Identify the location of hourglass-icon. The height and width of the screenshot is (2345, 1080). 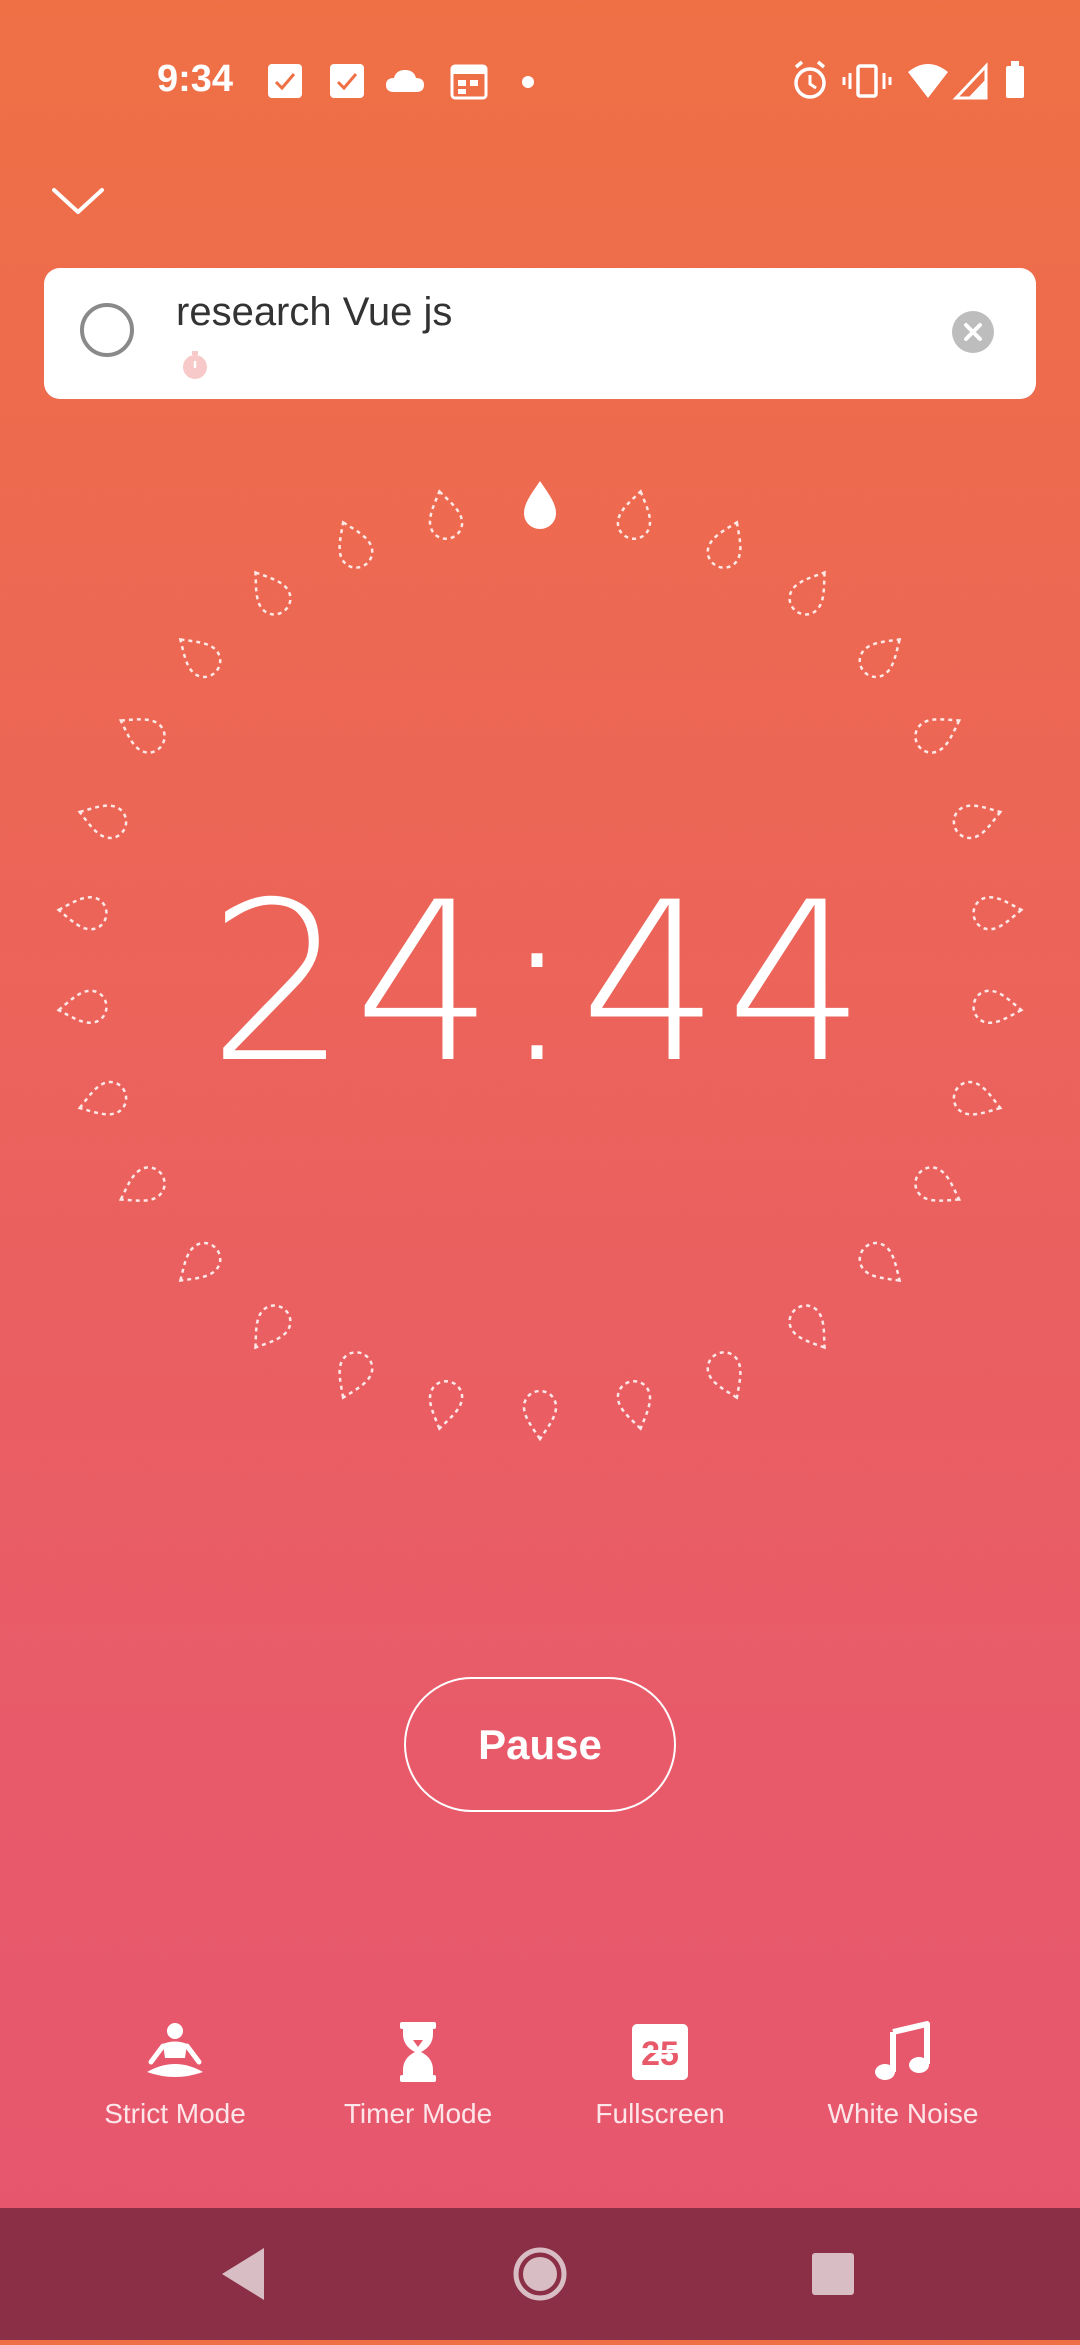
(418, 2052).